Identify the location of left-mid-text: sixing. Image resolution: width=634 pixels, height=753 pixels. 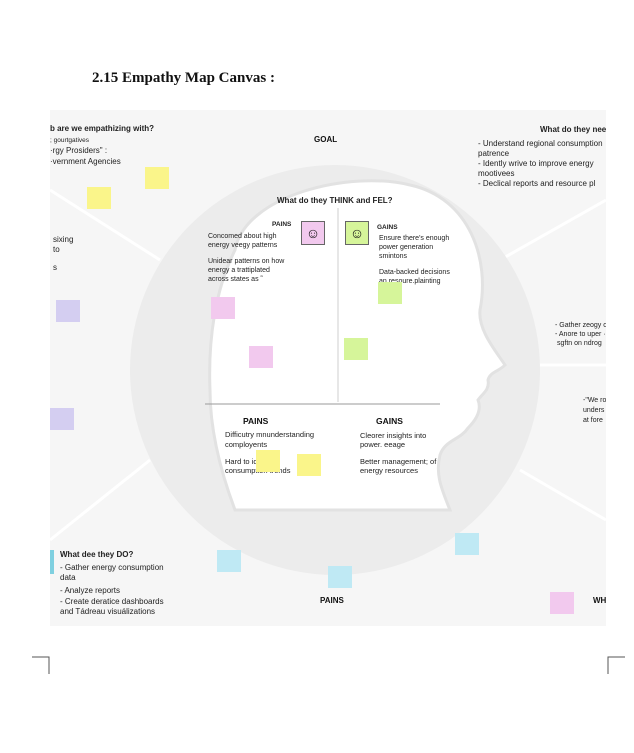
(63, 239).